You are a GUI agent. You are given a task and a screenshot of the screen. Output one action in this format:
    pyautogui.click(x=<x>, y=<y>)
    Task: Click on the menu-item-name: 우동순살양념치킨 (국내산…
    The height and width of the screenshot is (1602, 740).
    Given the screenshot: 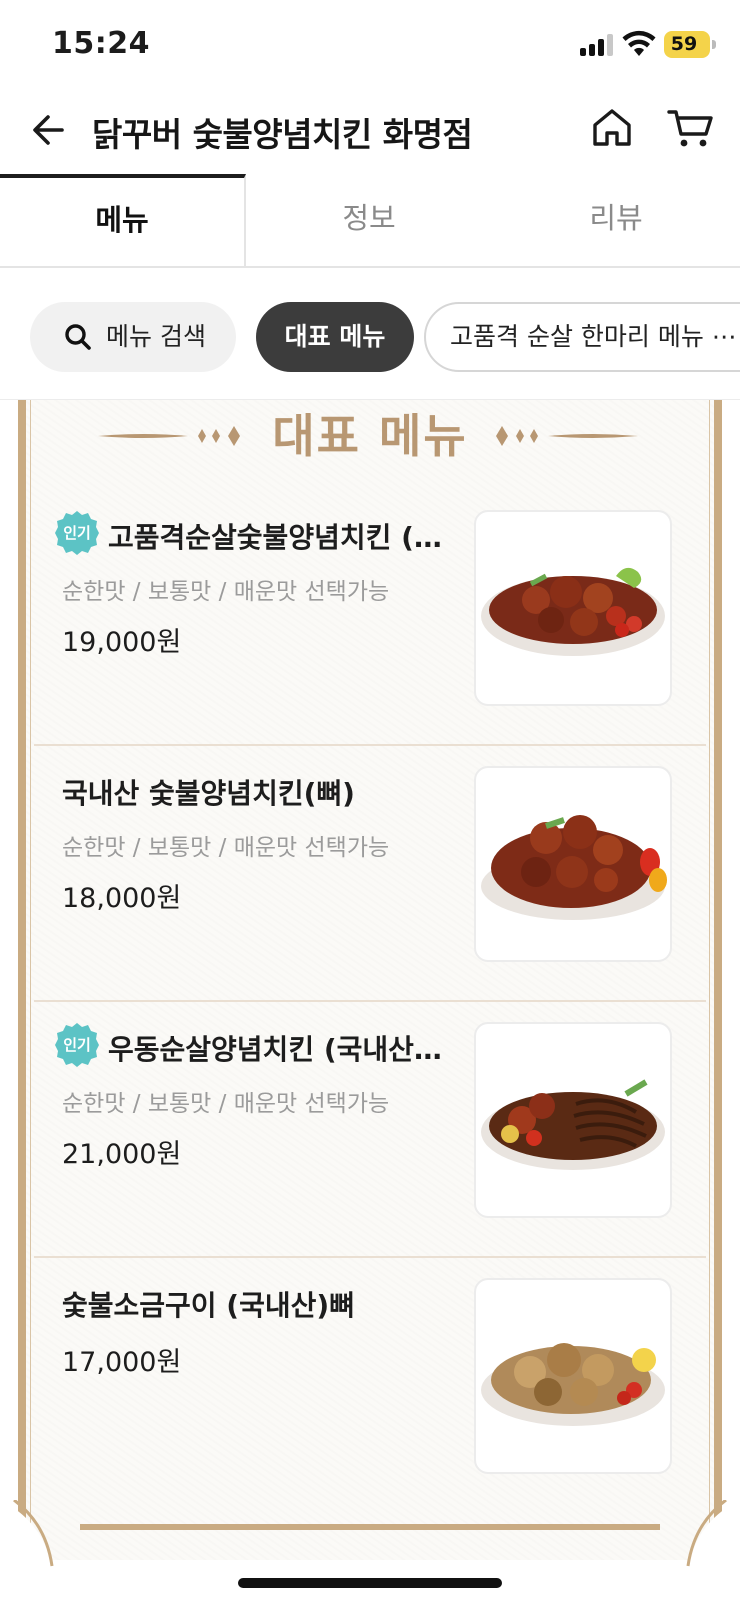 What is the action you would take?
    pyautogui.click(x=275, y=1049)
    